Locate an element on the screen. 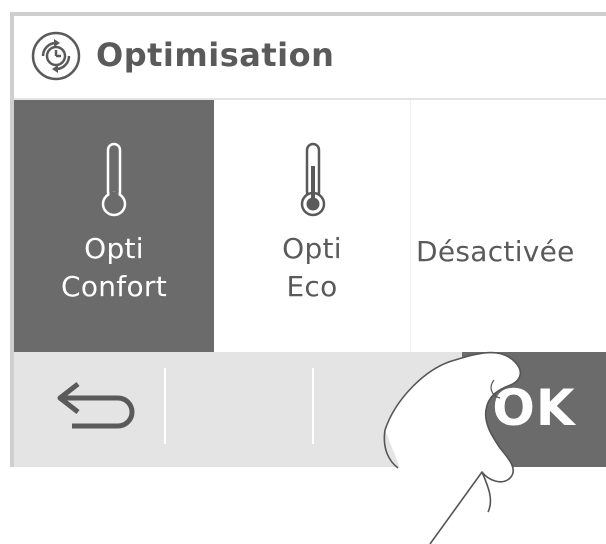 The image size is (606, 544). option-label: Opti Confort is located at coordinates (113, 267).